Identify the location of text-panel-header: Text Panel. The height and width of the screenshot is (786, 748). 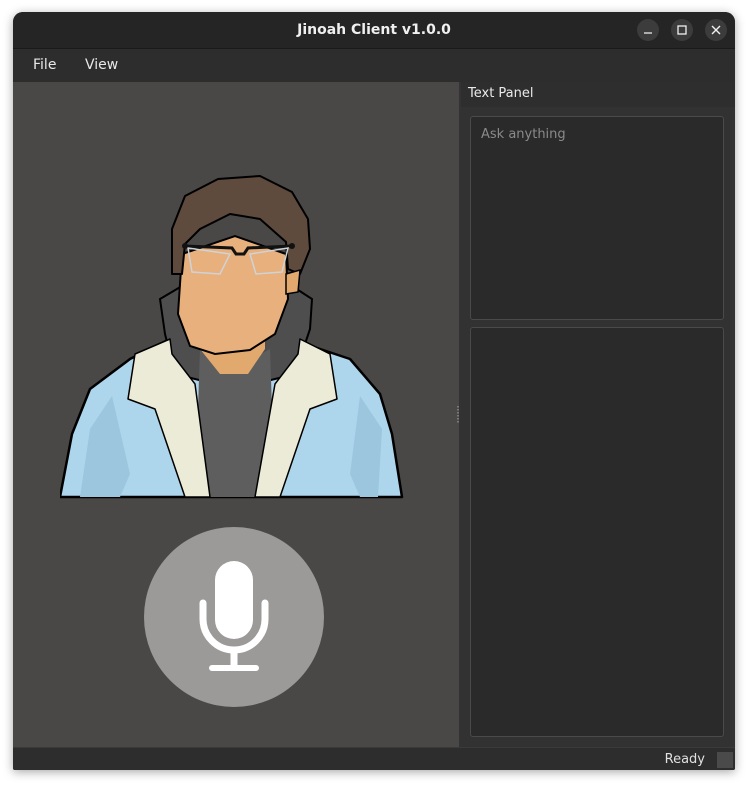
(598, 94).